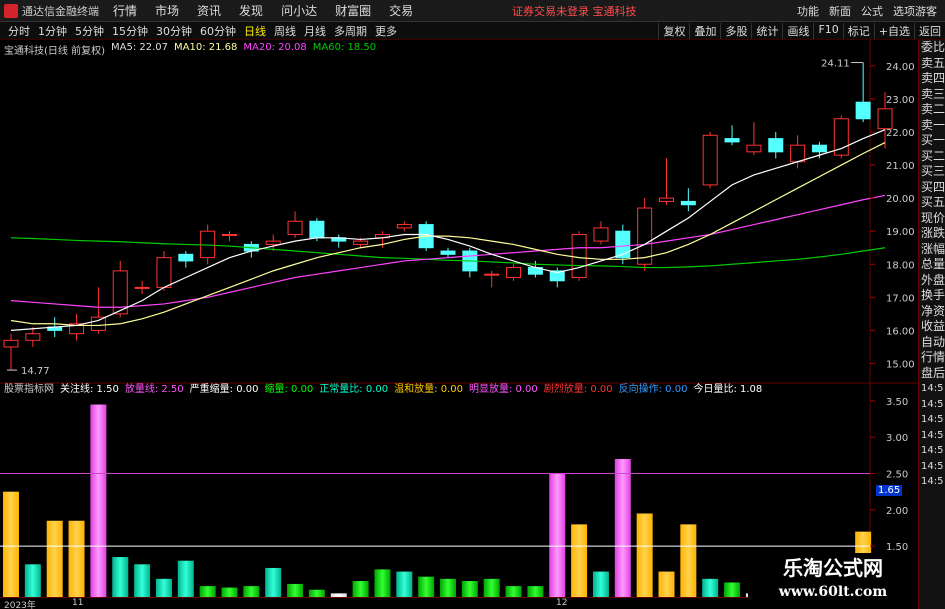 Image resolution: width=945 pixels, height=609 pixels. What do you see at coordinates (54, 51) in the screenshot?
I see `stock-title: 宝通科技(日线 前复权)` at bounding box center [54, 51].